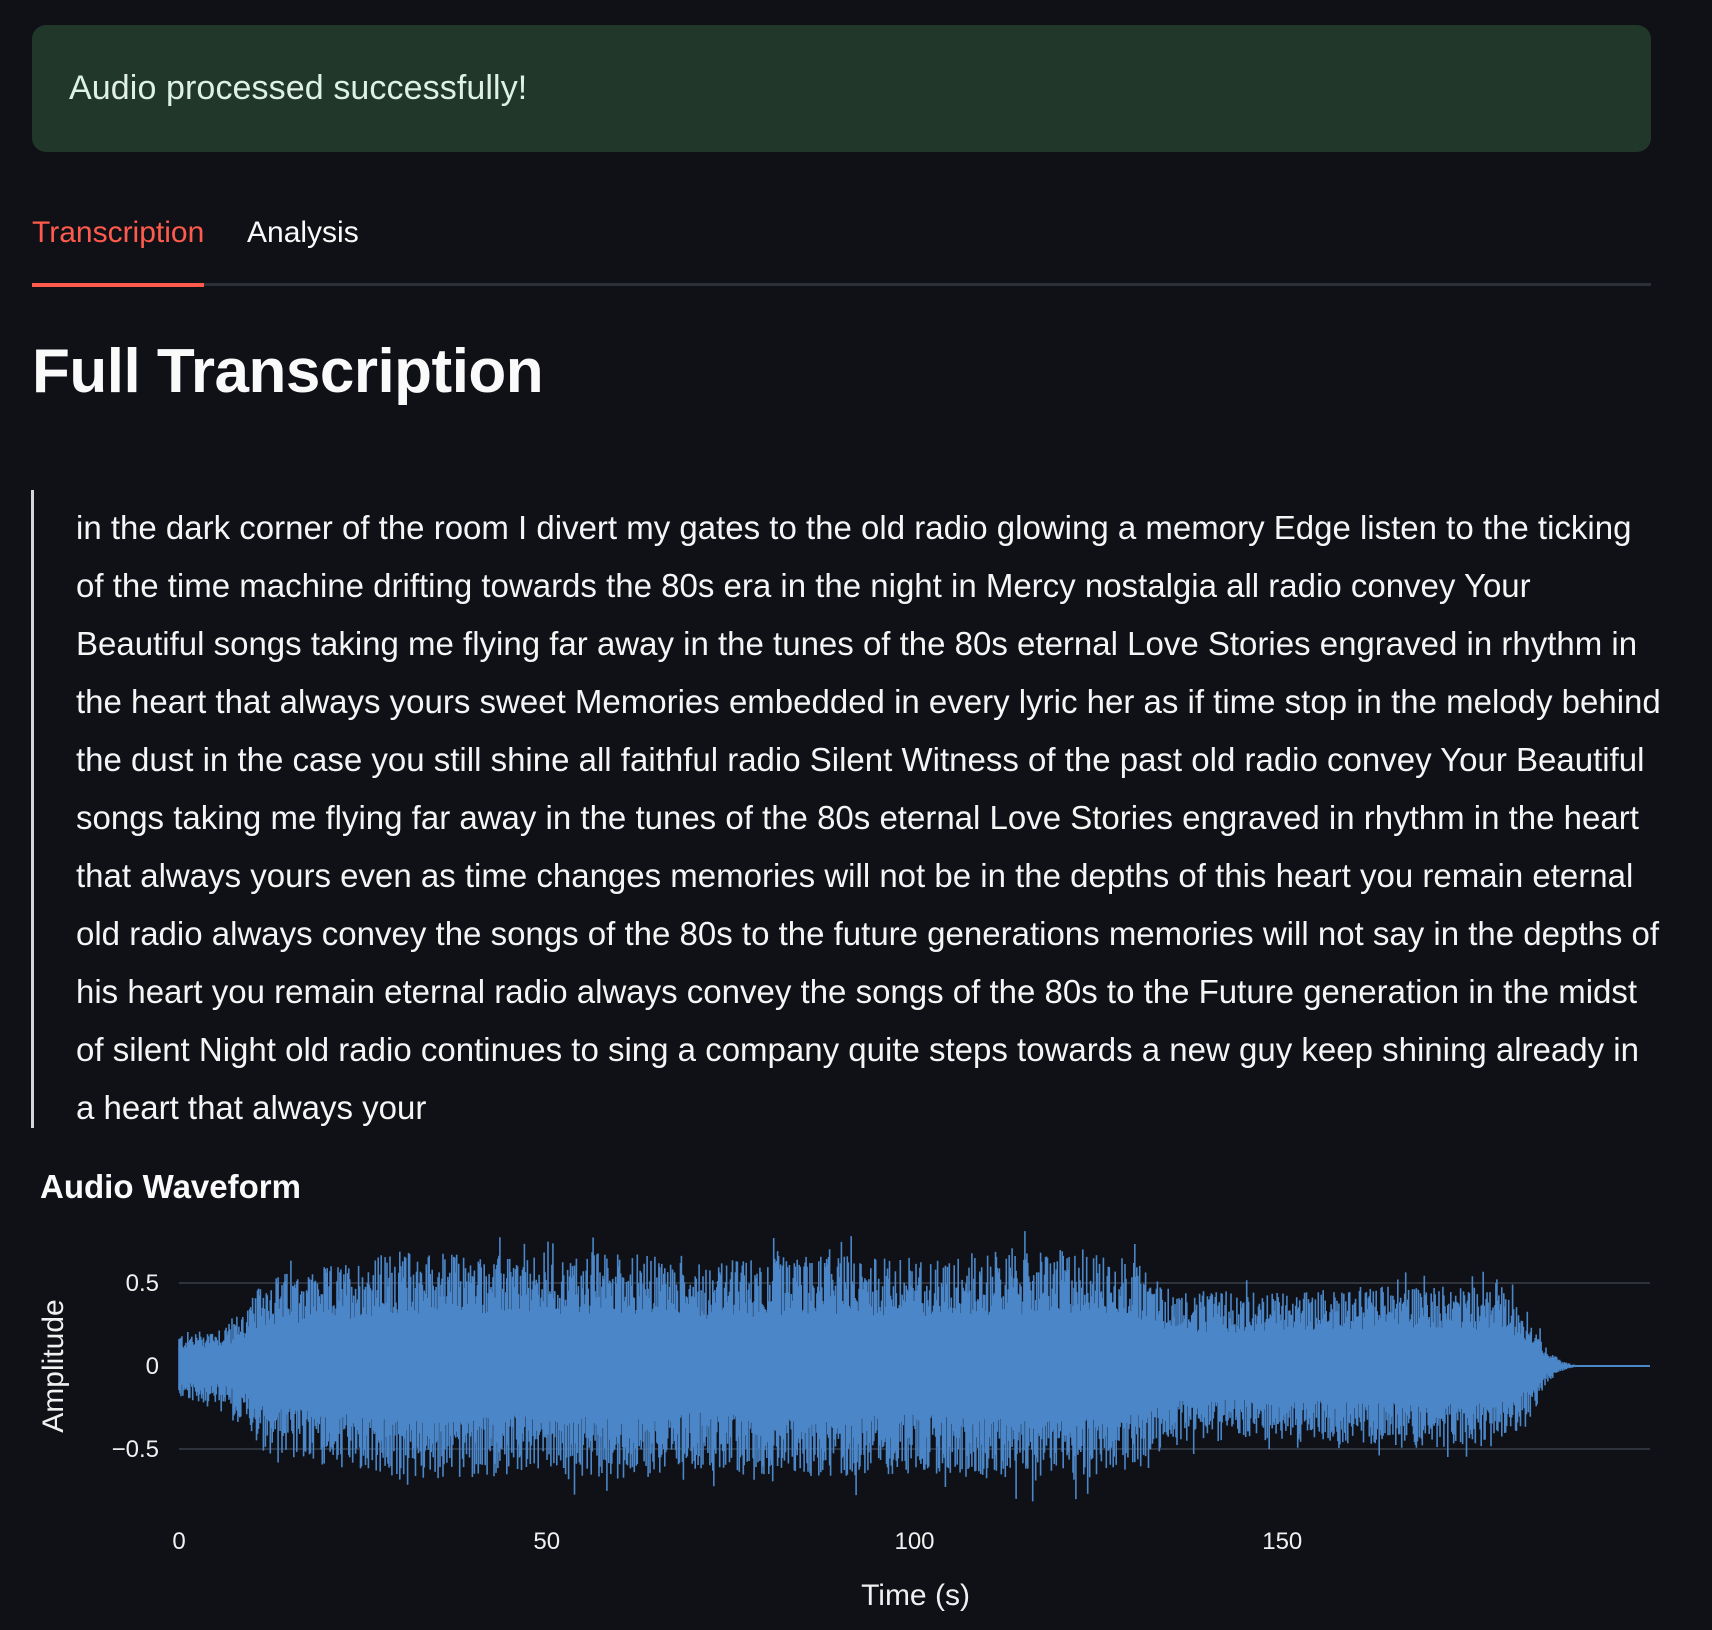 This screenshot has width=1712, height=1630. I want to click on x-tick-label: 50, so click(546, 1541).